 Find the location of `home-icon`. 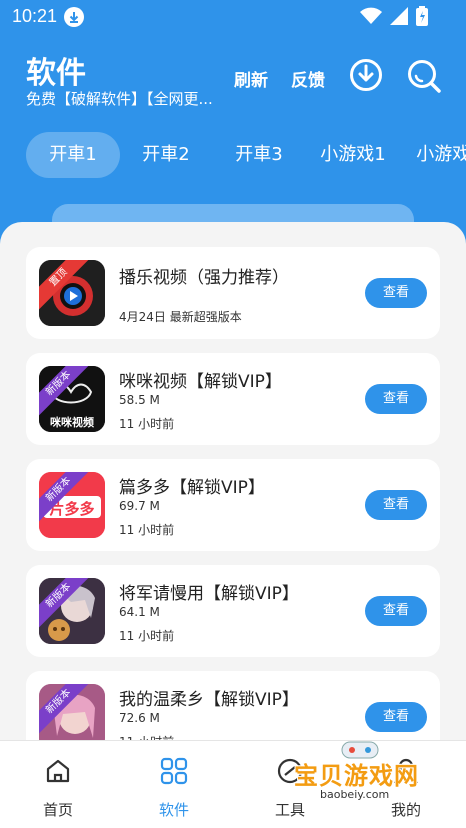

home-icon is located at coordinates (58, 771).